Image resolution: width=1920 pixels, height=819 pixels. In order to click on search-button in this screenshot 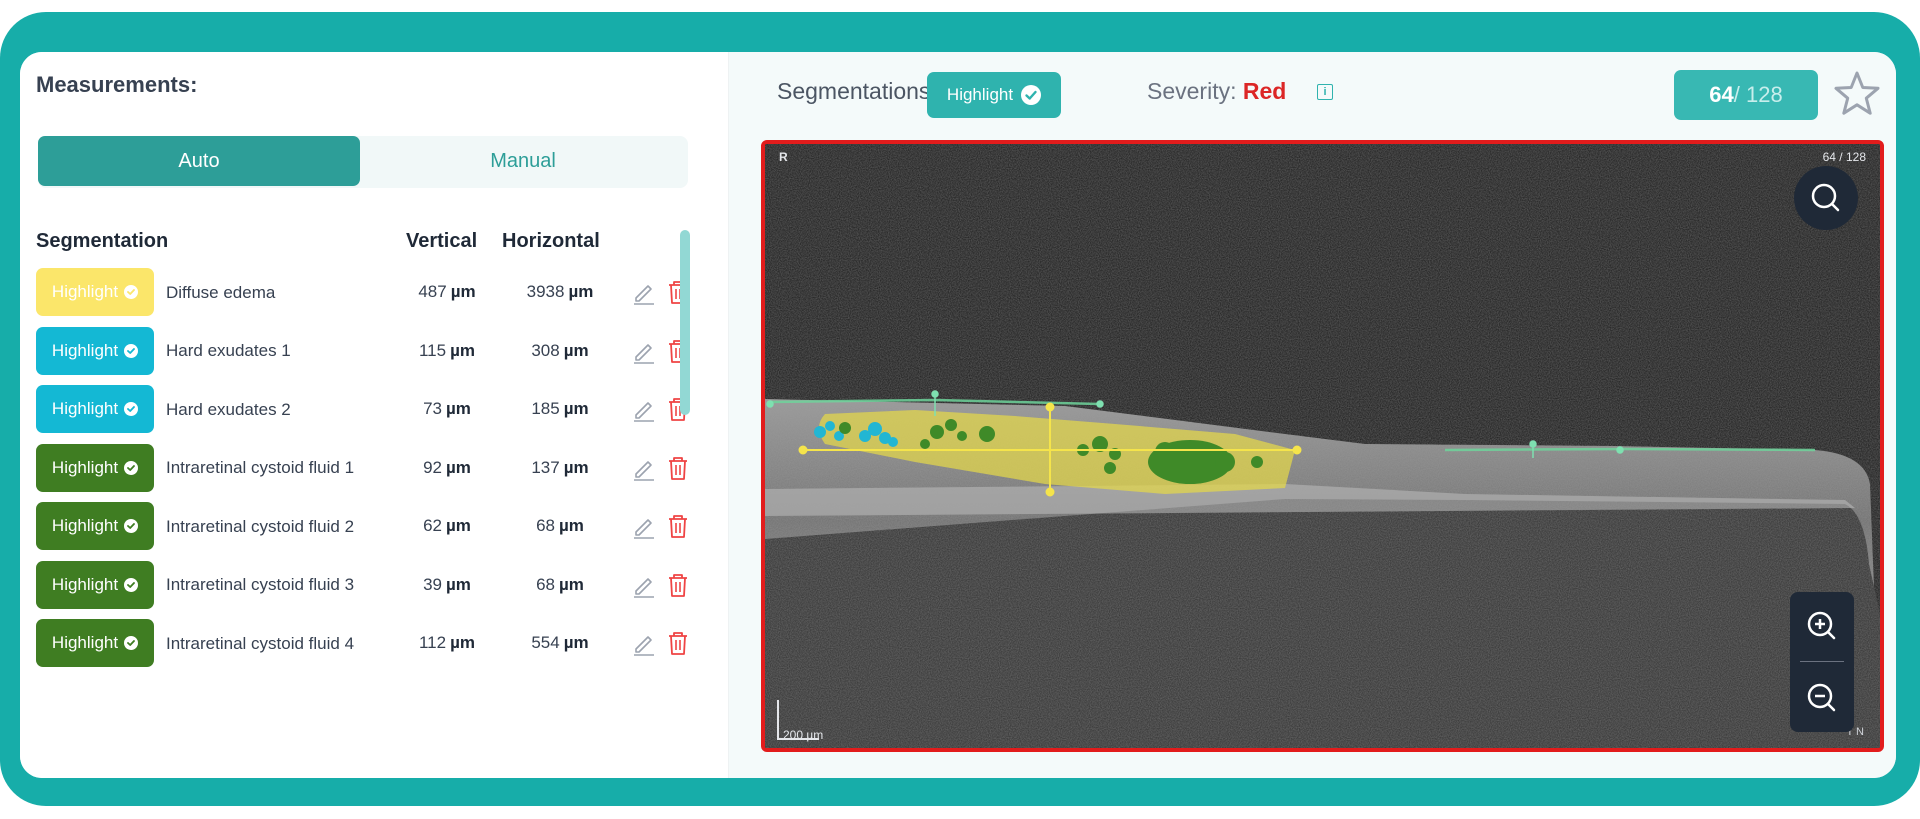, I will do `click(1826, 198)`.